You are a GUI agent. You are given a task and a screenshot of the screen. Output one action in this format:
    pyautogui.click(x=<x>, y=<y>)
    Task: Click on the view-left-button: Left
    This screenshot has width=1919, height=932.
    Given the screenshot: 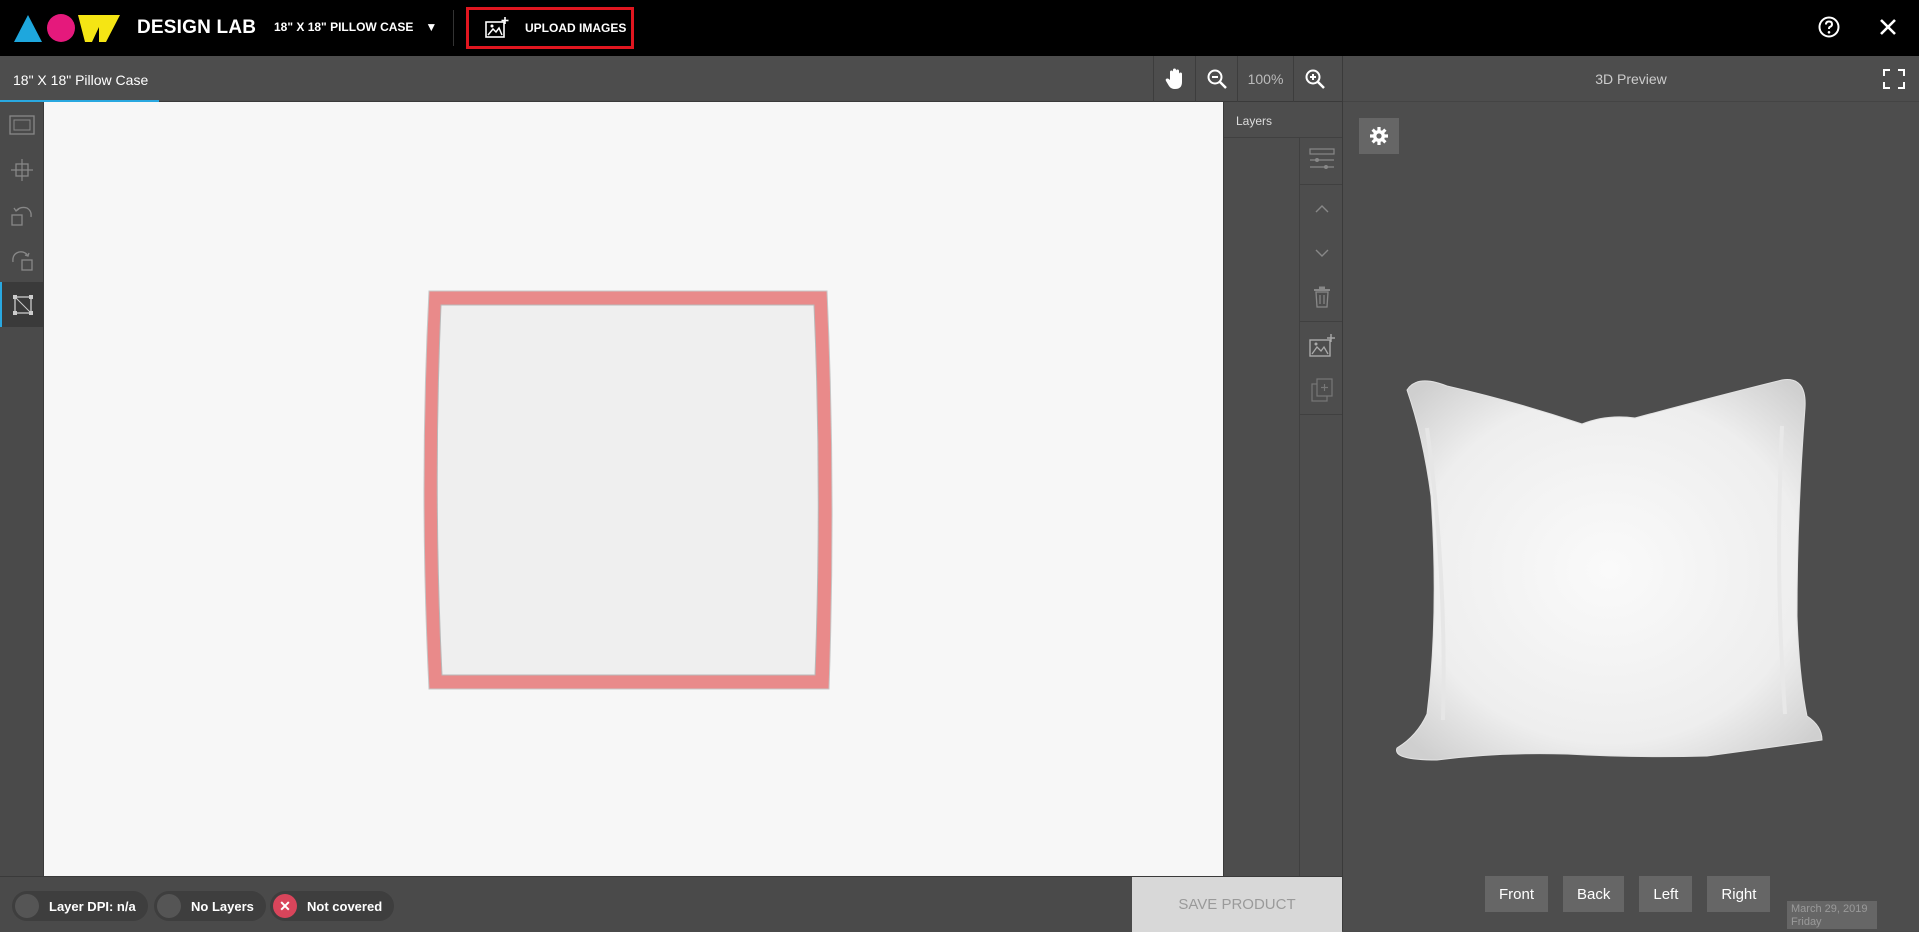 What is the action you would take?
    pyautogui.click(x=1666, y=894)
    